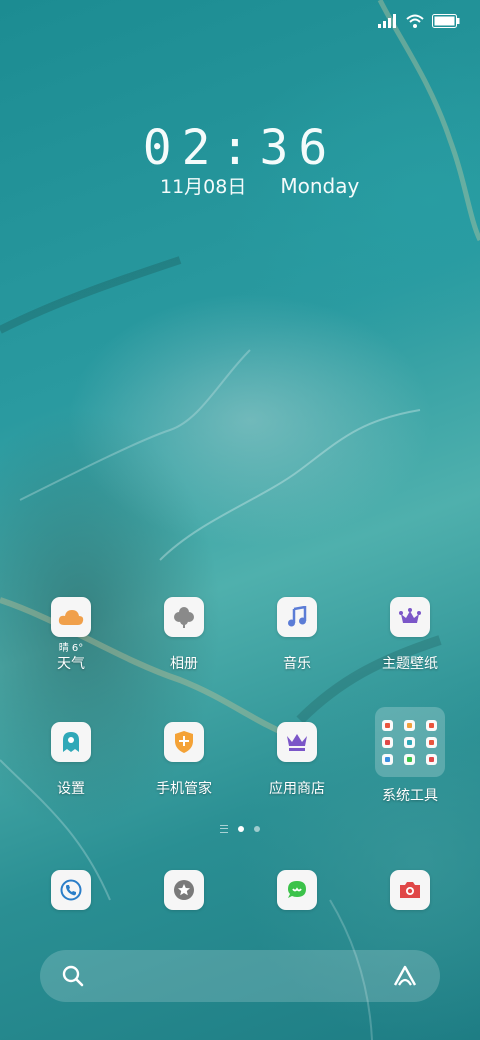 This screenshot has width=480, height=1040. Describe the element at coordinates (63, 648) in the screenshot. I see `weather-condition: 晴` at that location.